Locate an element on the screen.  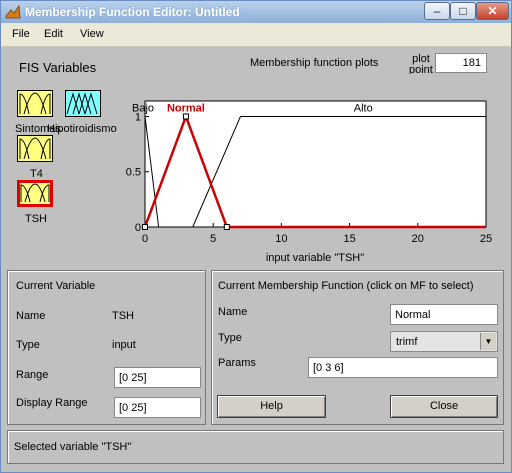
x-tick-label: 5 is located at coordinates (213, 239).